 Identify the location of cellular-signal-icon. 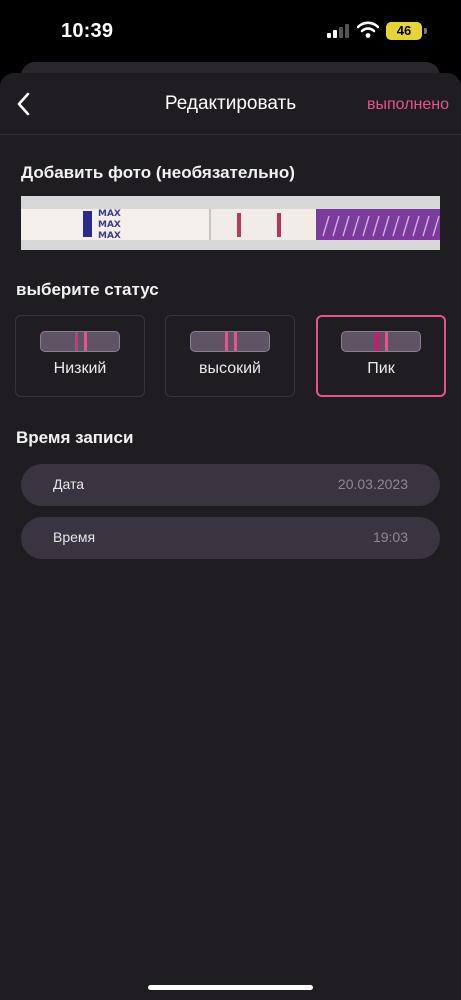
(339, 31).